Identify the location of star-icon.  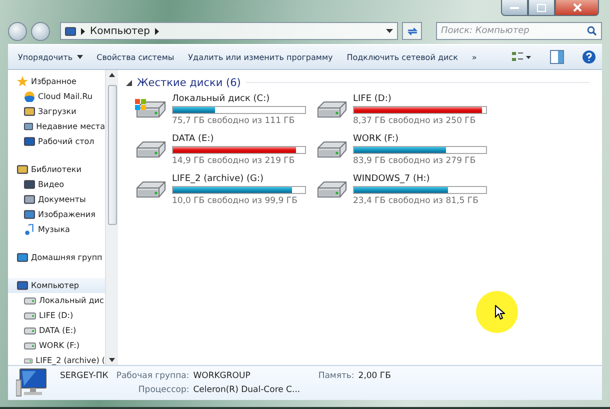
(22, 81).